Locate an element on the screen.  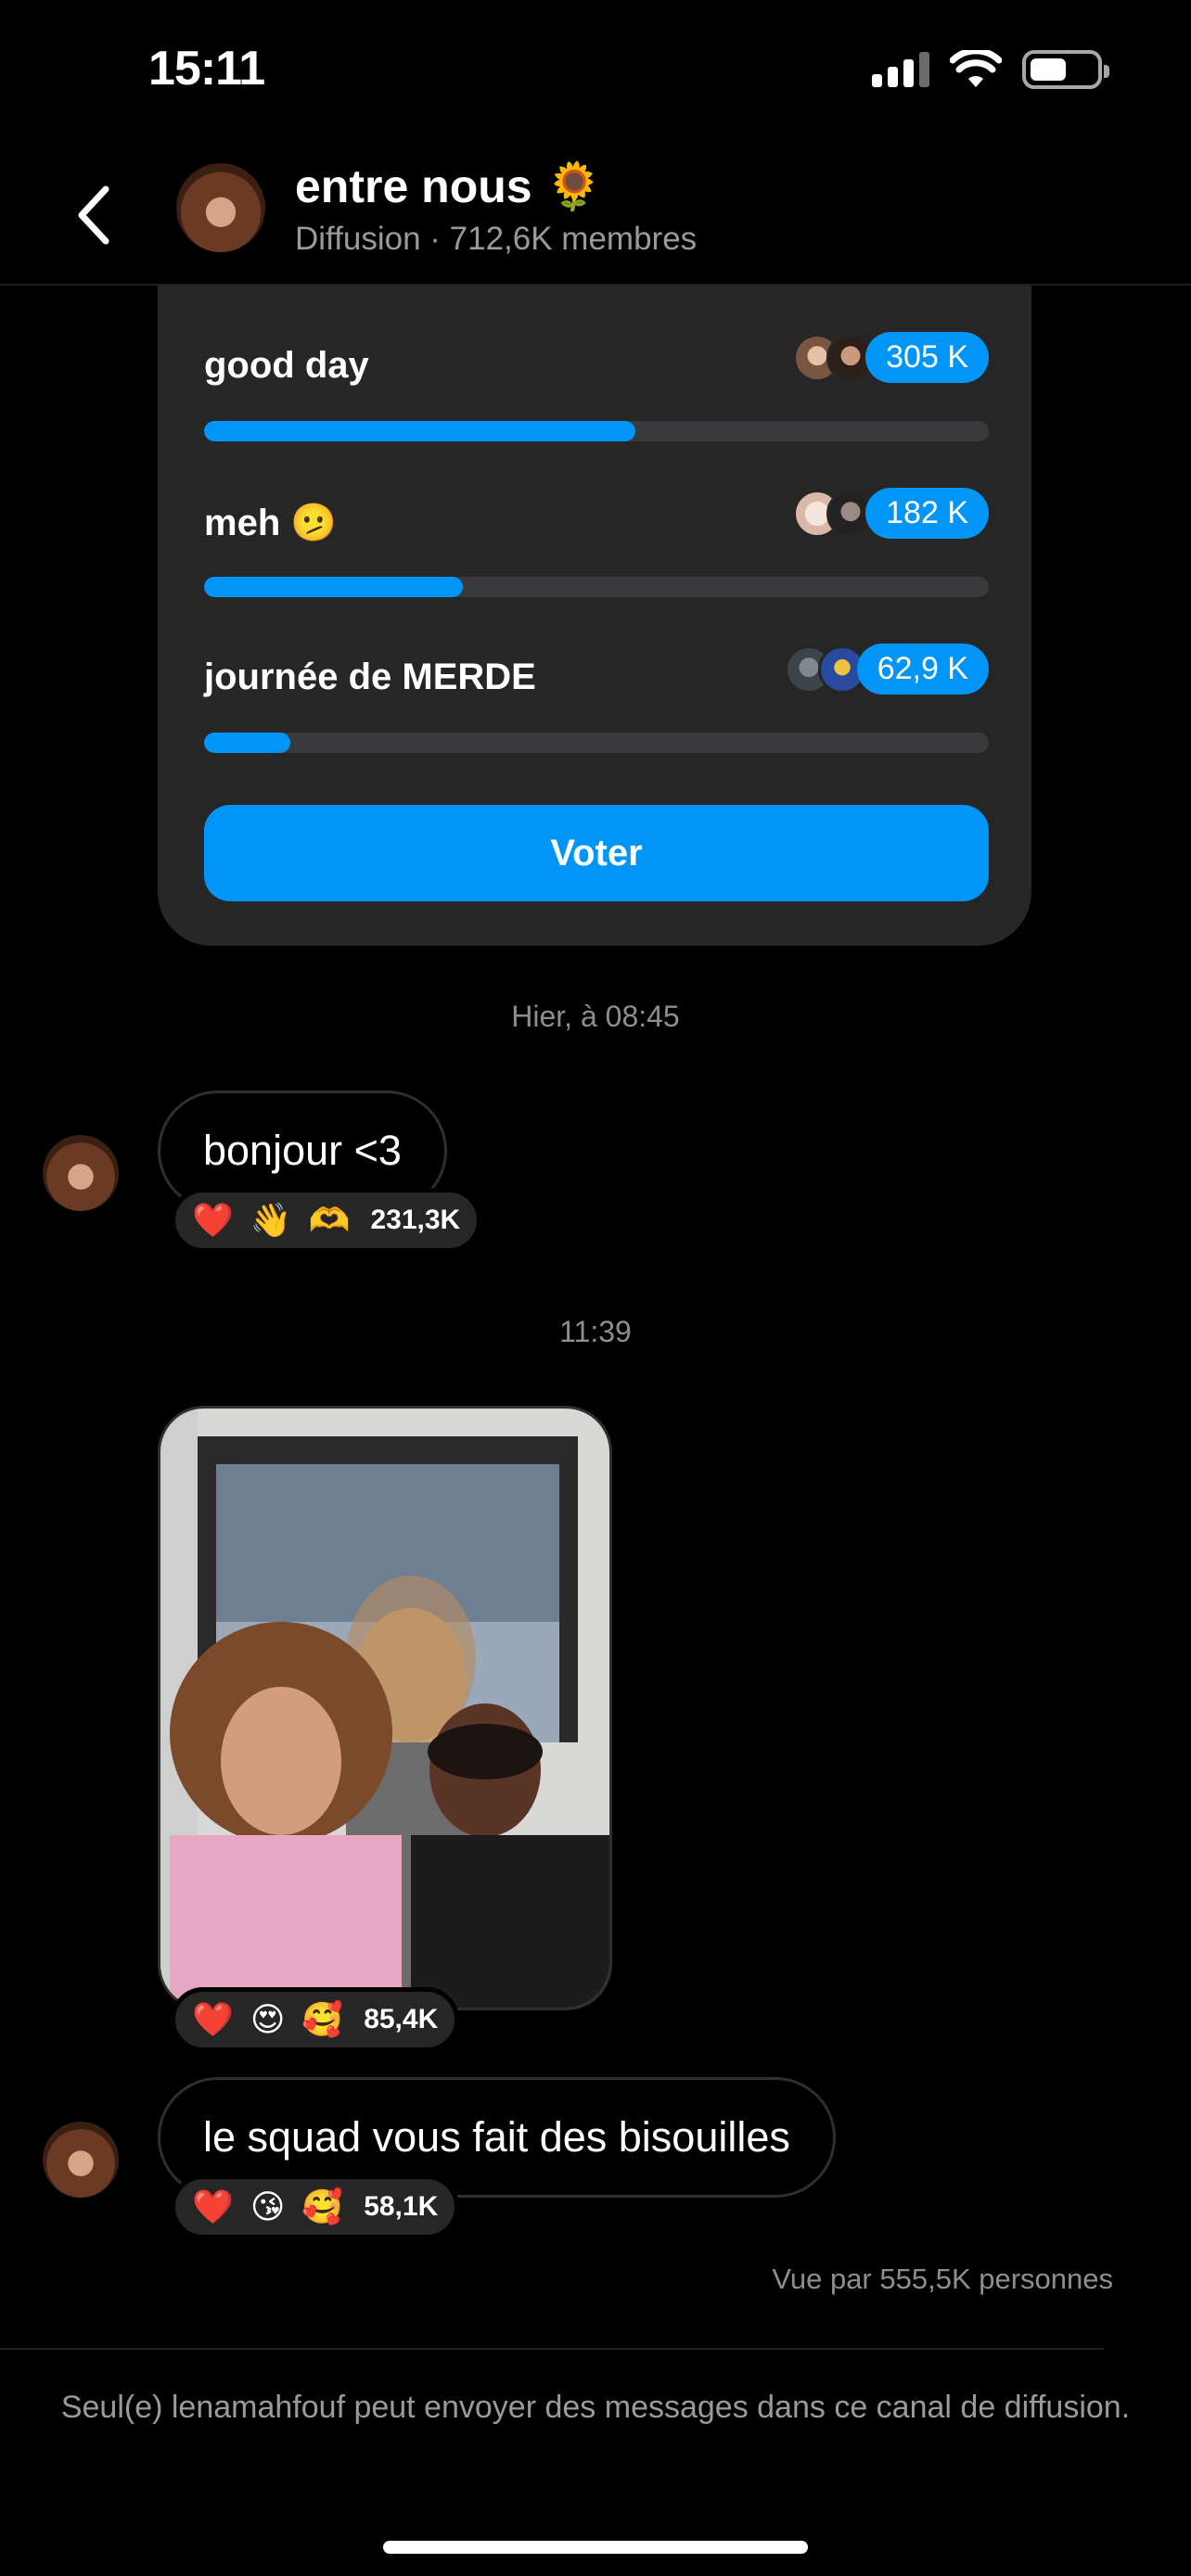
status-icons is located at coordinates (990, 69).